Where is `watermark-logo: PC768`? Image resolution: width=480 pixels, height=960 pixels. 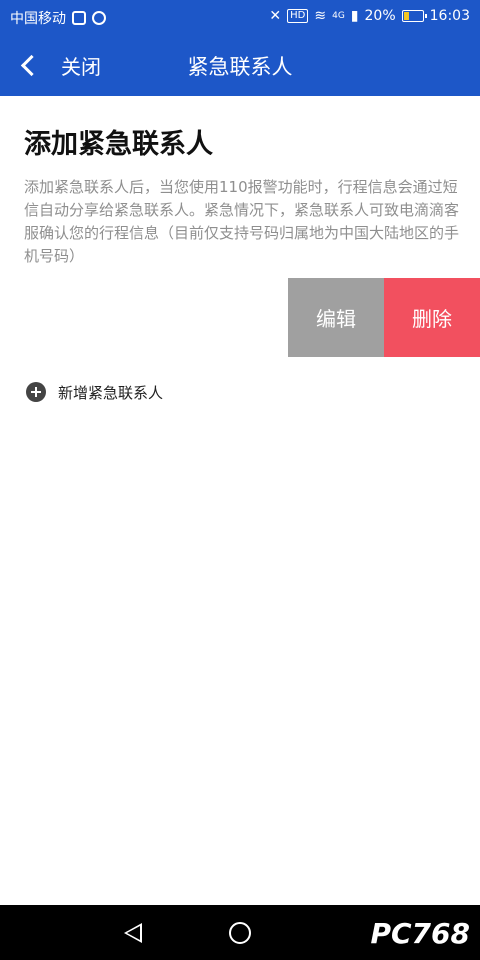
watermark-logo: PC768 is located at coordinates (420, 933).